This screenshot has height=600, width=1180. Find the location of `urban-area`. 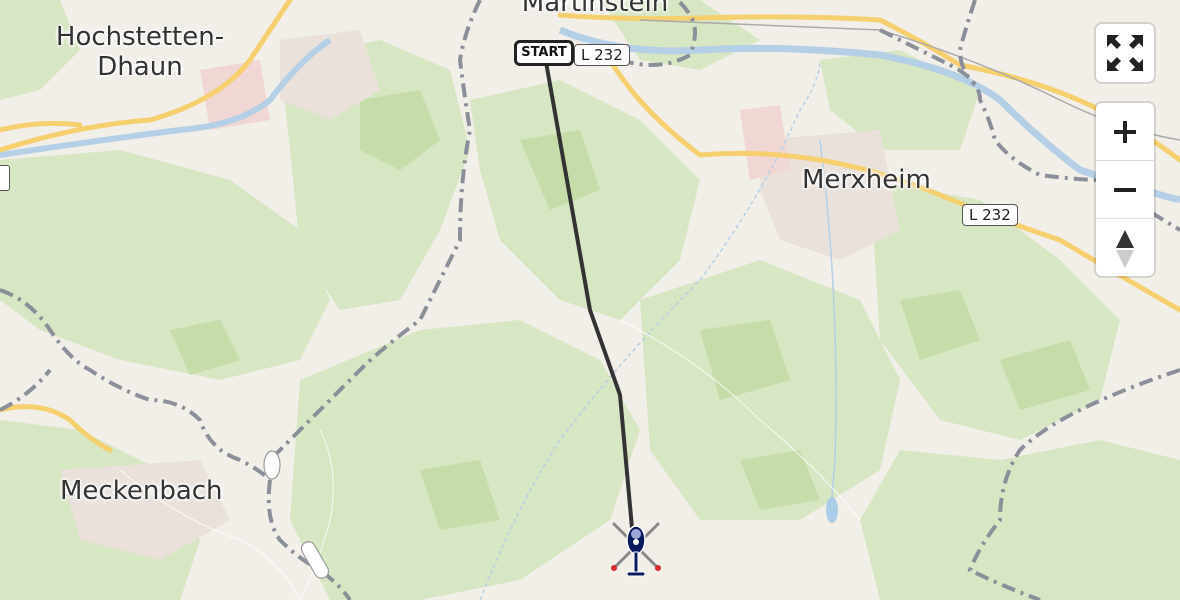

urban-area is located at coordinates (765, 142).